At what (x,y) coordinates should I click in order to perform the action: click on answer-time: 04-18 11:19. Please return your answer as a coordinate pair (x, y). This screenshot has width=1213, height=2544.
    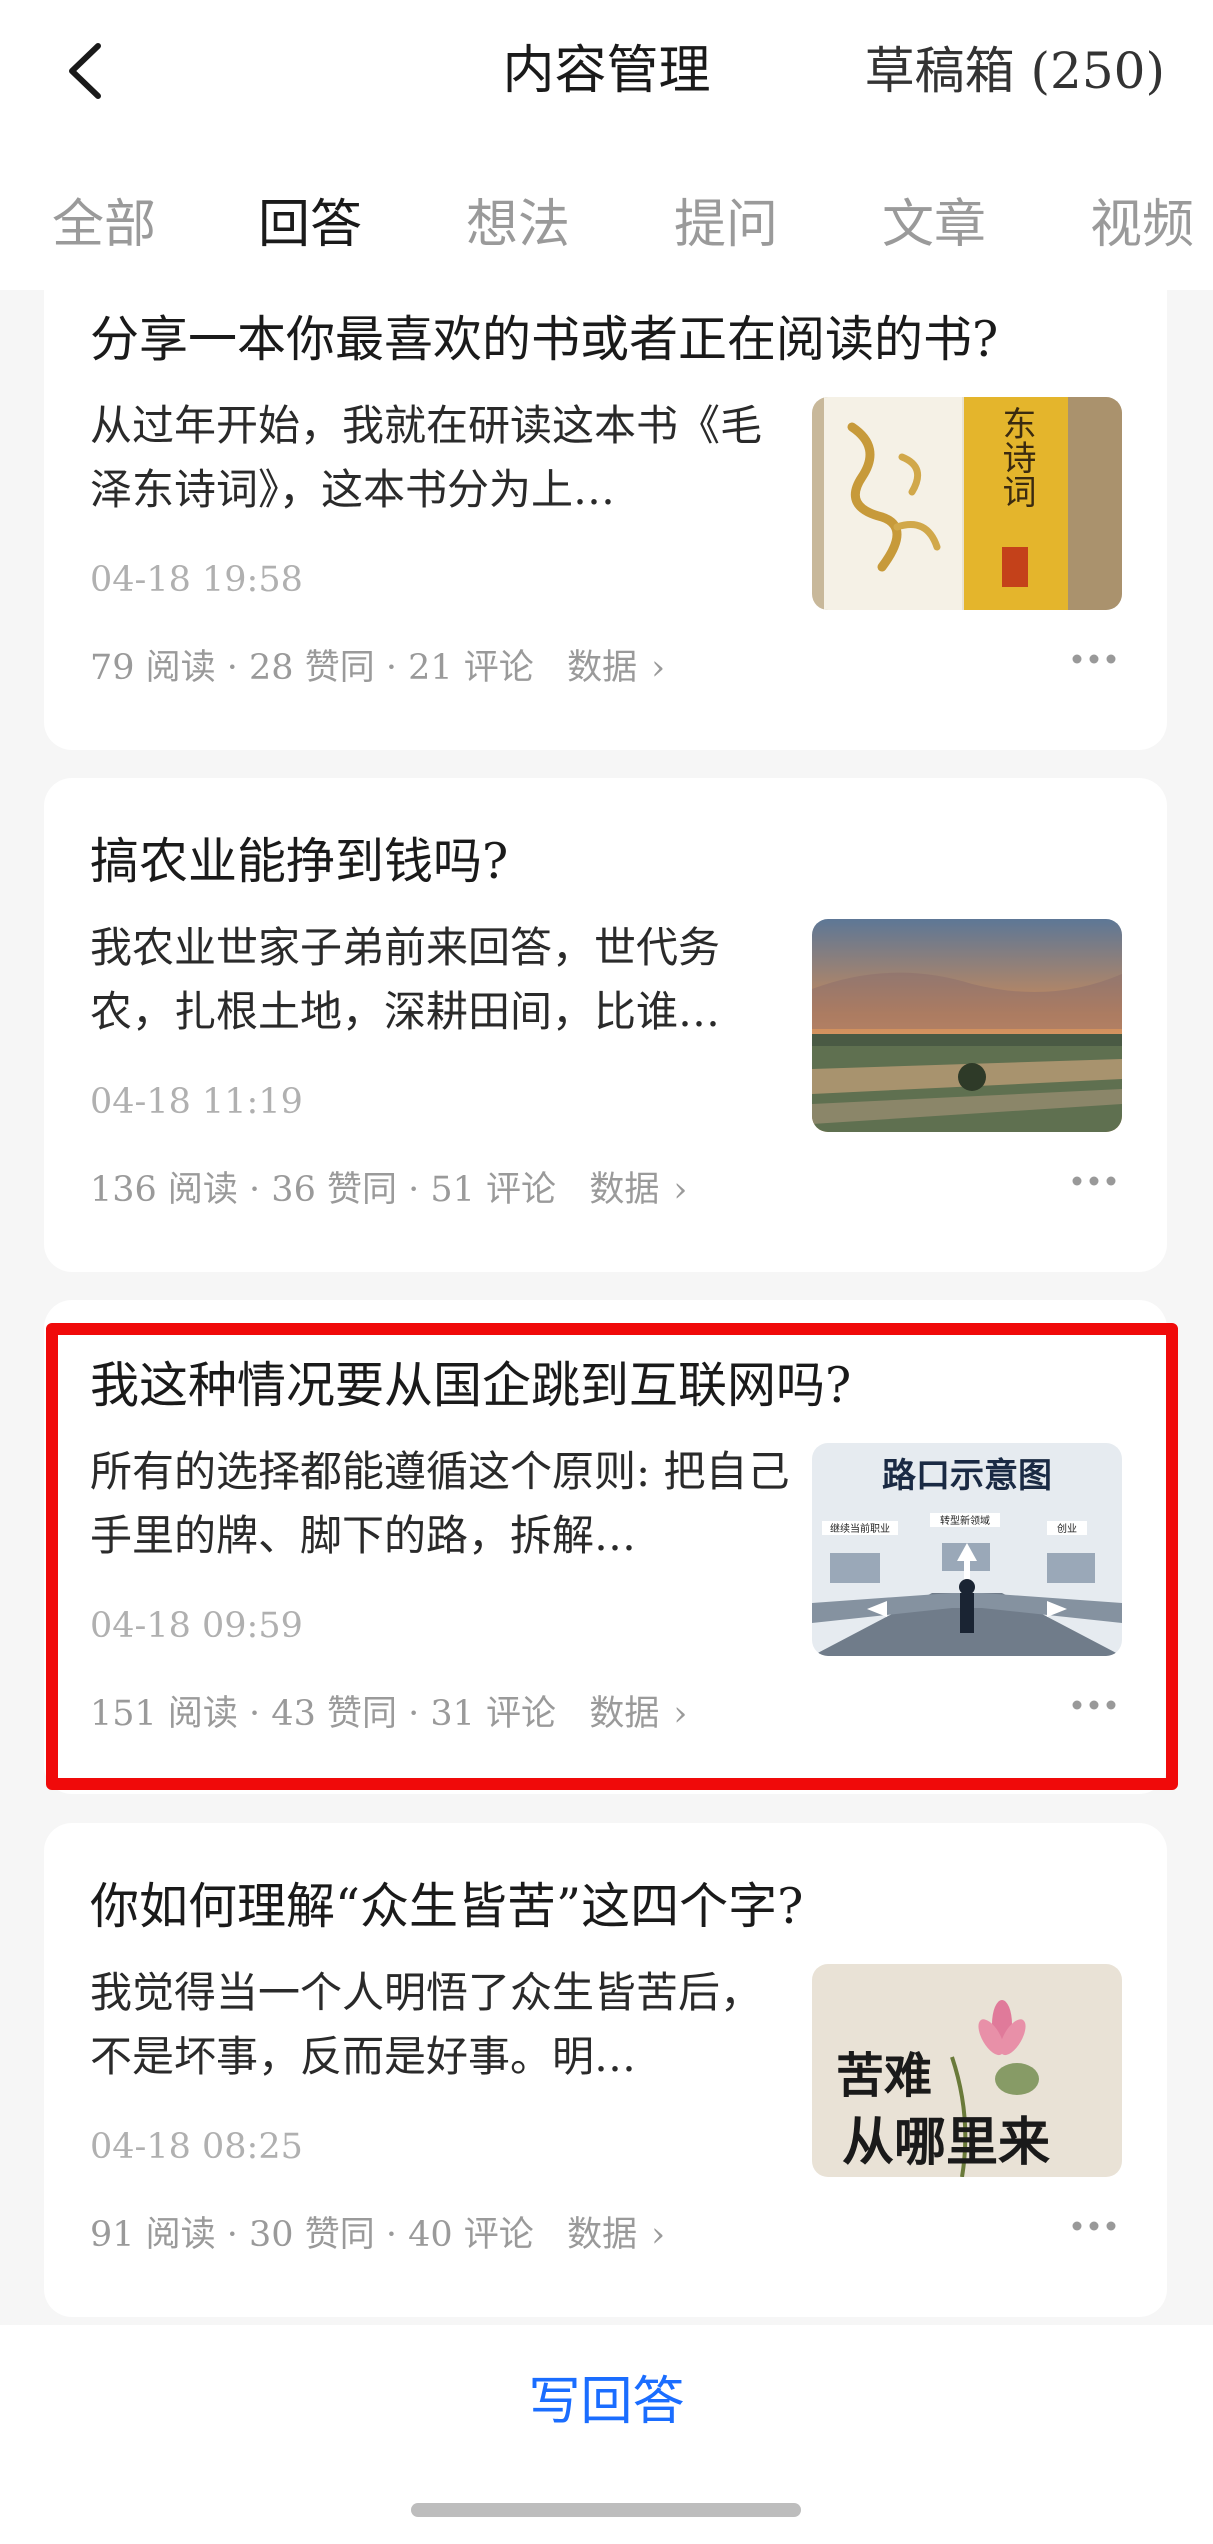
    Looking at the image, I should click on (196, 1102).